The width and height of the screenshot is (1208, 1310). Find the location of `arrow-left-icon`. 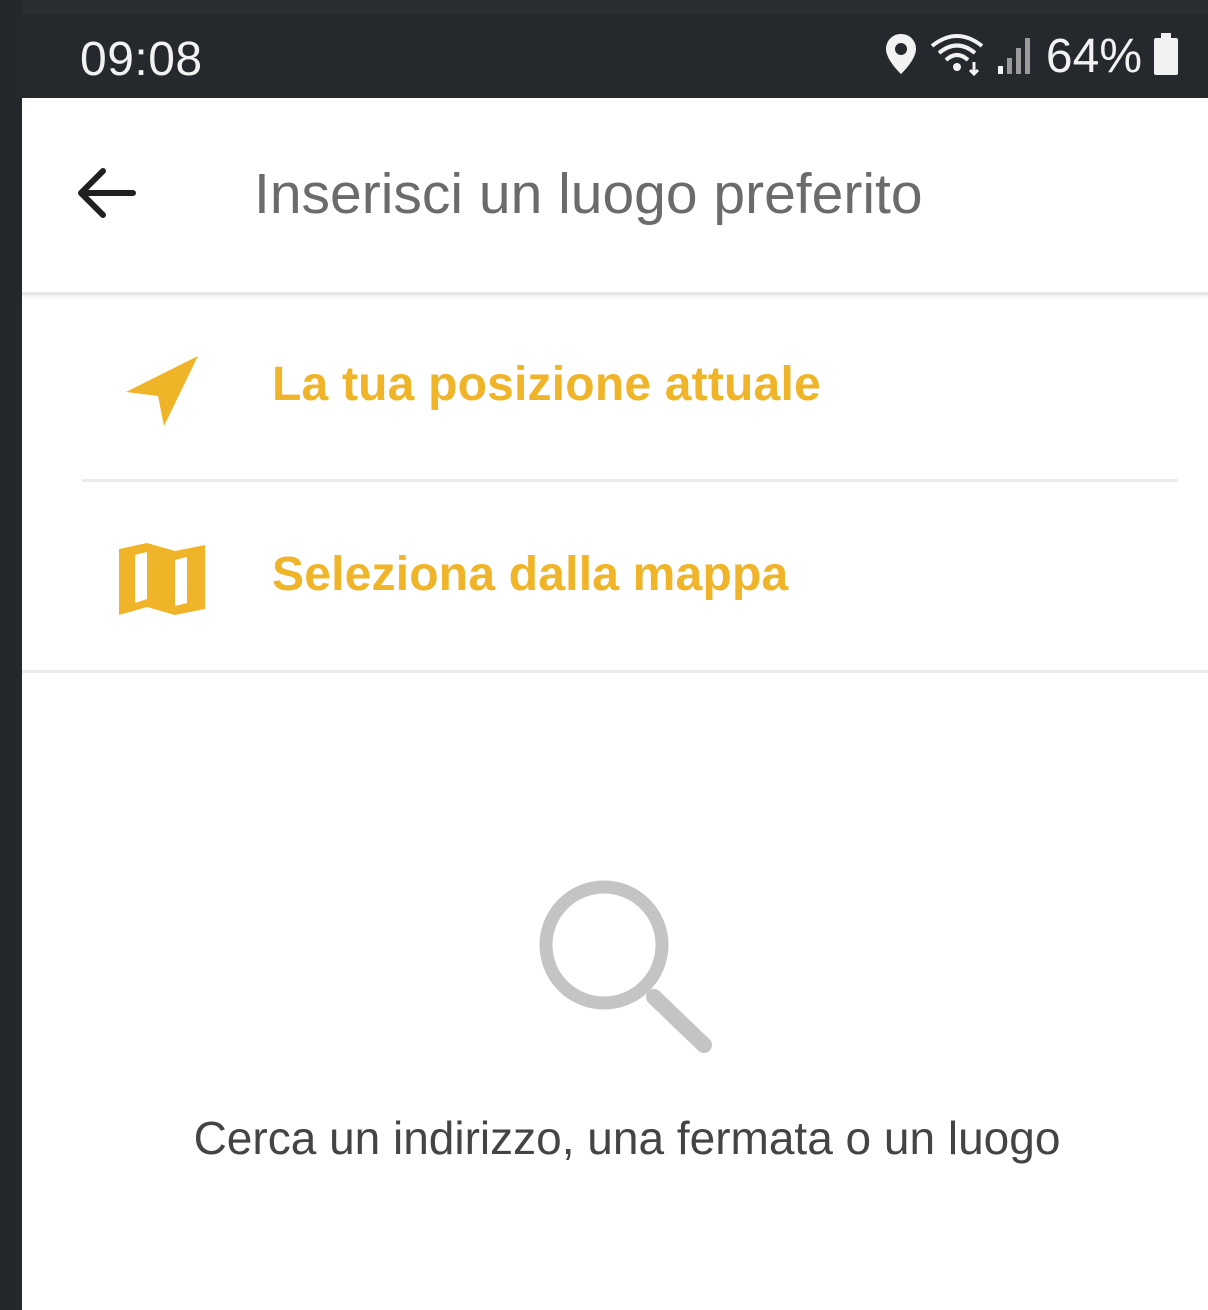

arrow-left-icon is located at coordinates (106, 195).